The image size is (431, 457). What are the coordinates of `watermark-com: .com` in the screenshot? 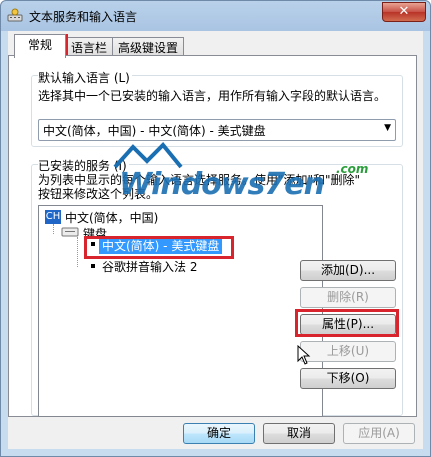 It's located at (352, 169).